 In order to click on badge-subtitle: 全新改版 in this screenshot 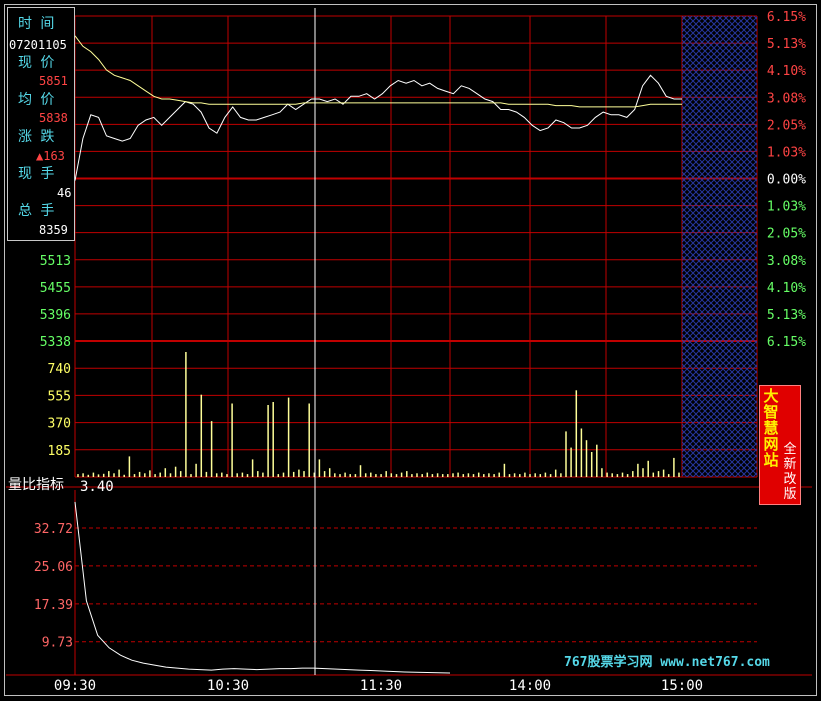, I will do `click(790, 472)`.